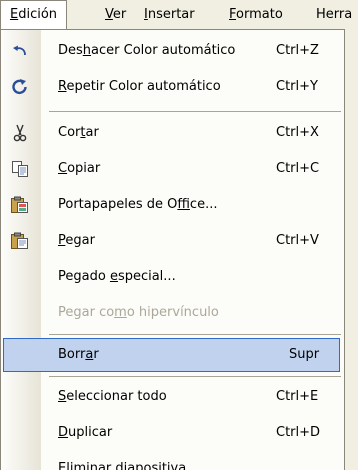 Image resolution: width=358 pixels, height=470 pixels. Describe the element at coordinates (172, 460) in the screenshot. I see `menu-item-delete-slide: Eliminar diapositiva` at that location.